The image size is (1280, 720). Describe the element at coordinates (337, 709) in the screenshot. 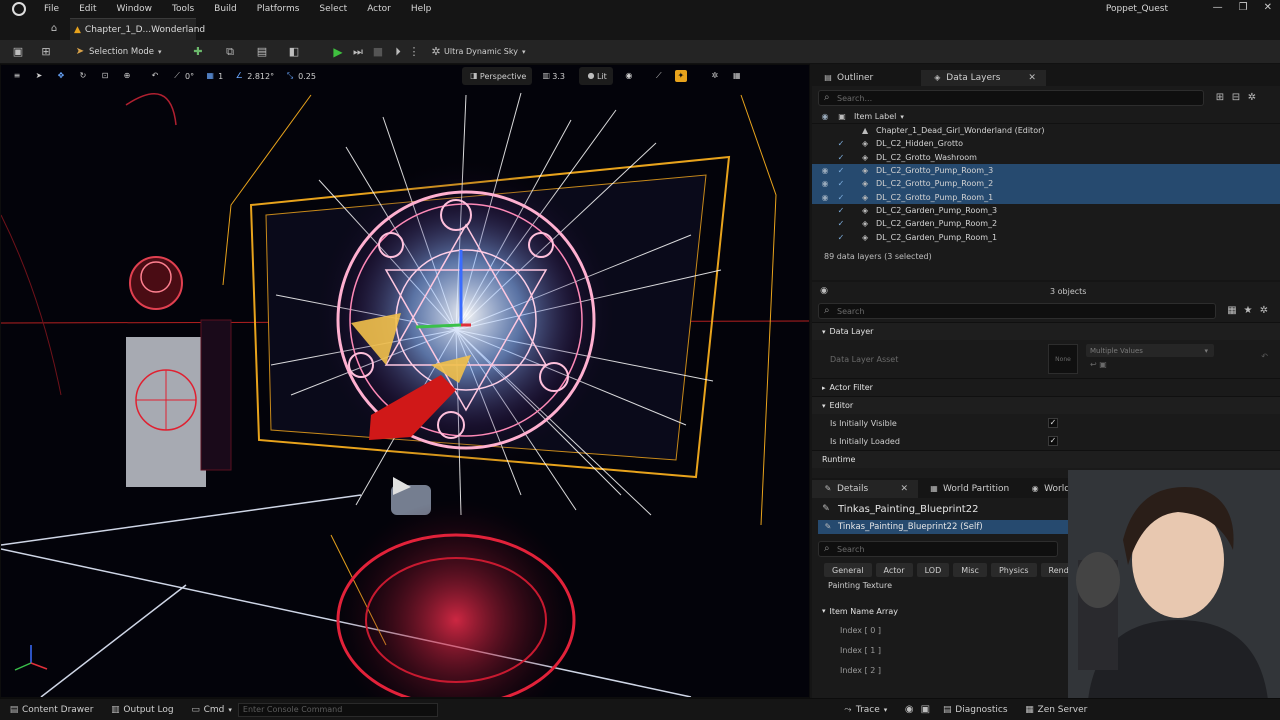

I see `console-command-input: Enter Console Command` at that location.